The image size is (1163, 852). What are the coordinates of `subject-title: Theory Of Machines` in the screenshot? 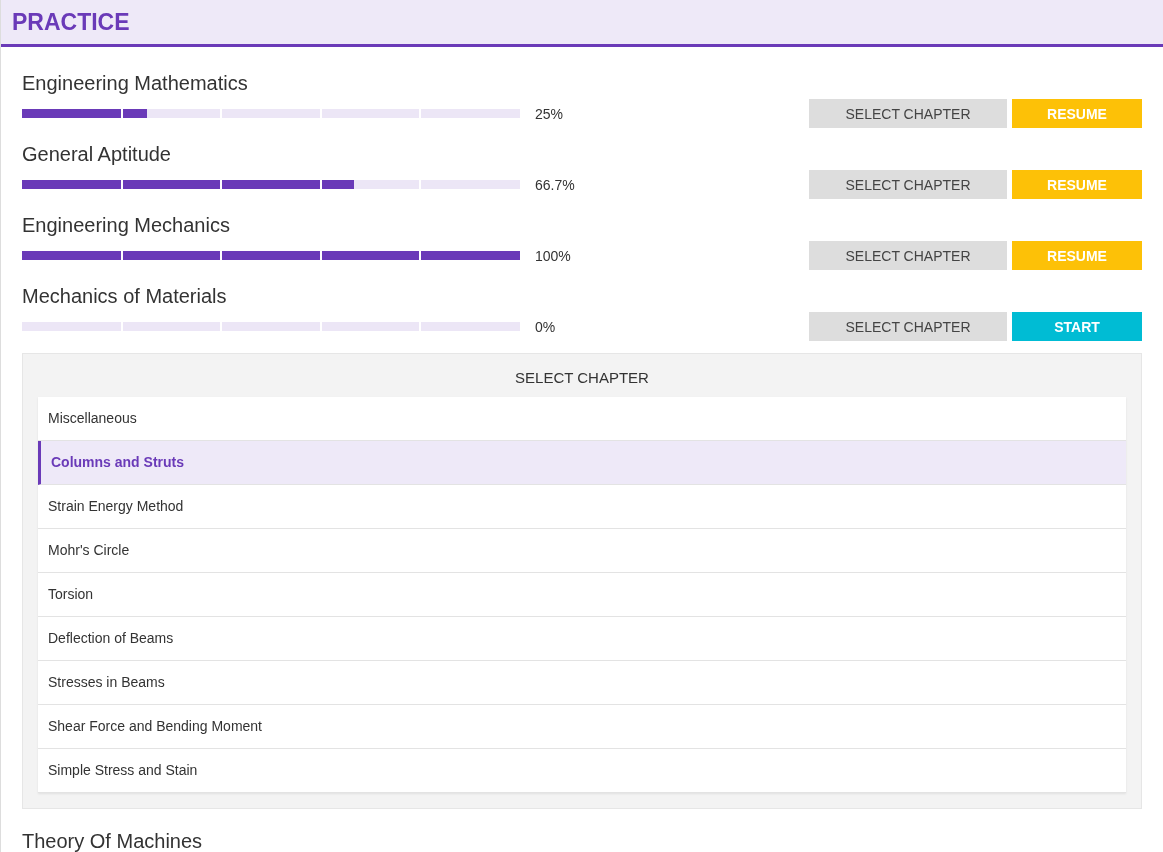 It's located at (113, 840).